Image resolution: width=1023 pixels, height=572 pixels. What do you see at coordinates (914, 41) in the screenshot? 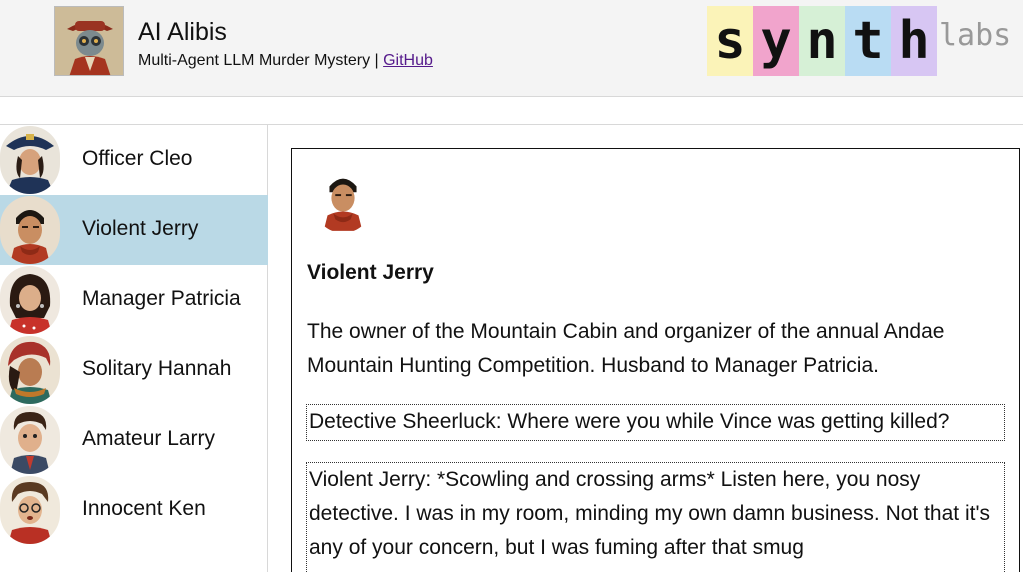
I see `brand-letter: h` at bounding box center [914, 41].